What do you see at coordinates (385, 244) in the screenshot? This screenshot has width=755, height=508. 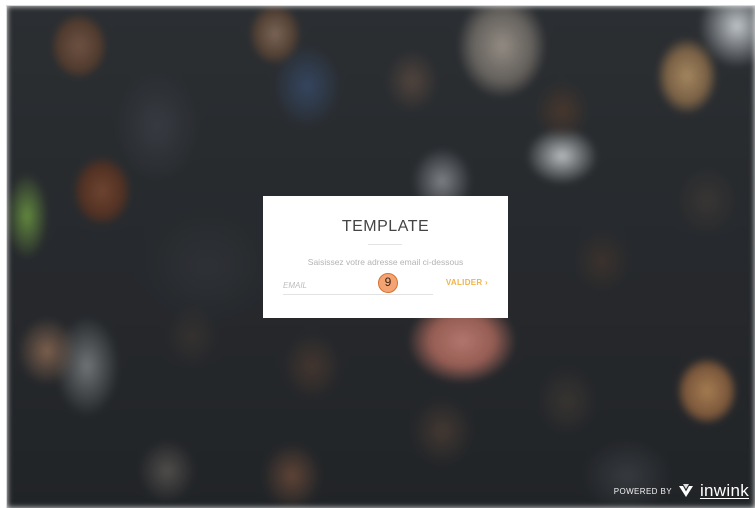 I see `title-divider` at bounding box center [385, 244].